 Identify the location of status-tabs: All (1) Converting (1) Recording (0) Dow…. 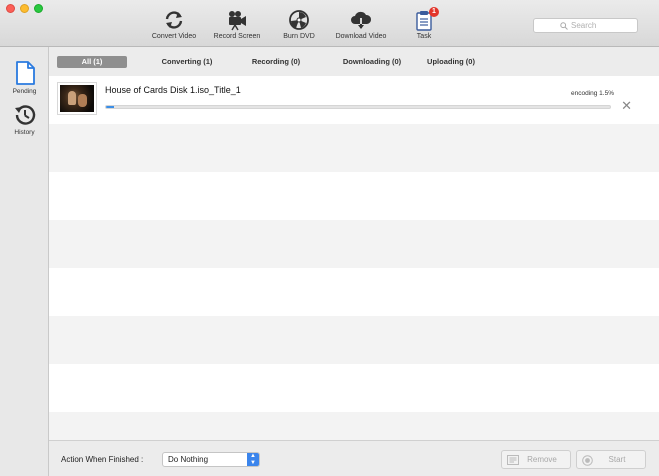
(354, 63).